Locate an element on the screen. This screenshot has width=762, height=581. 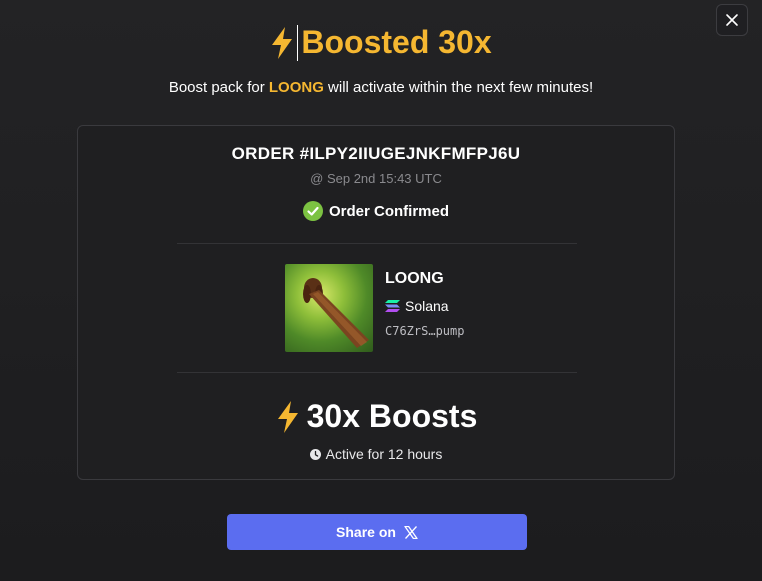
clock-icon is located at coordinates (315, 454).